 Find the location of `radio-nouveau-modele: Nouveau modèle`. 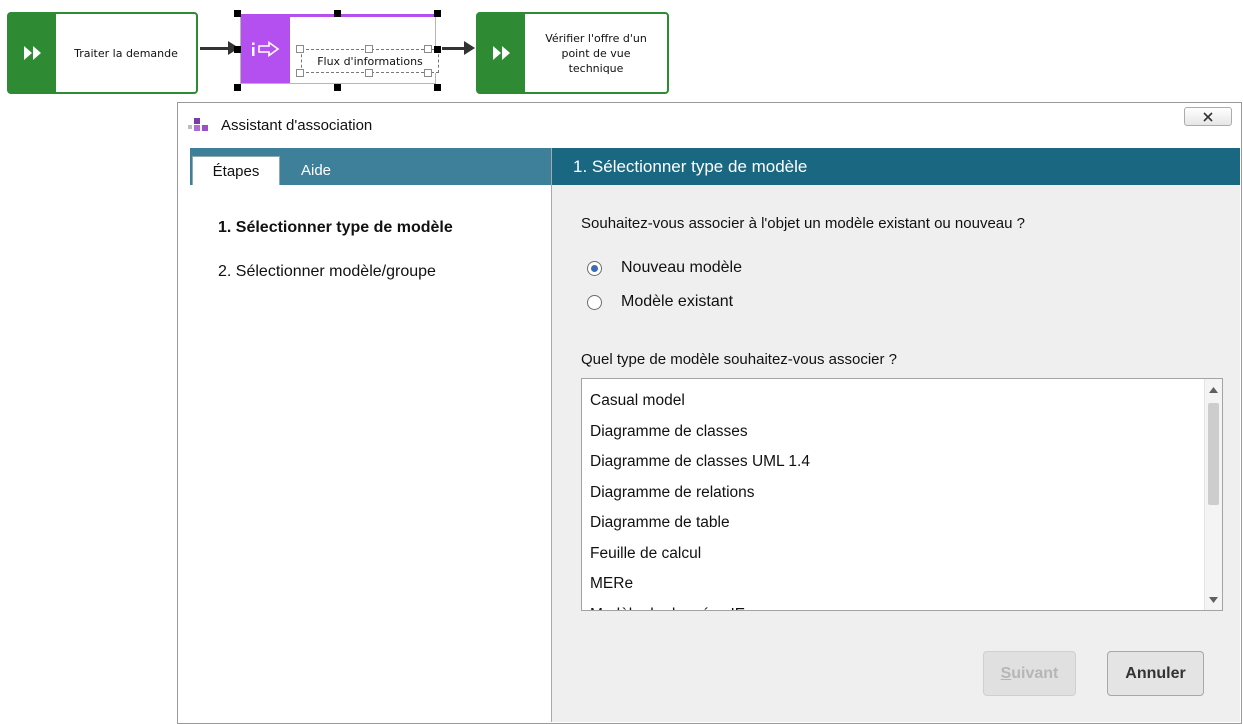

radio-nouveau-modele: Nouveau modèle is located at coordinates (664, 268).